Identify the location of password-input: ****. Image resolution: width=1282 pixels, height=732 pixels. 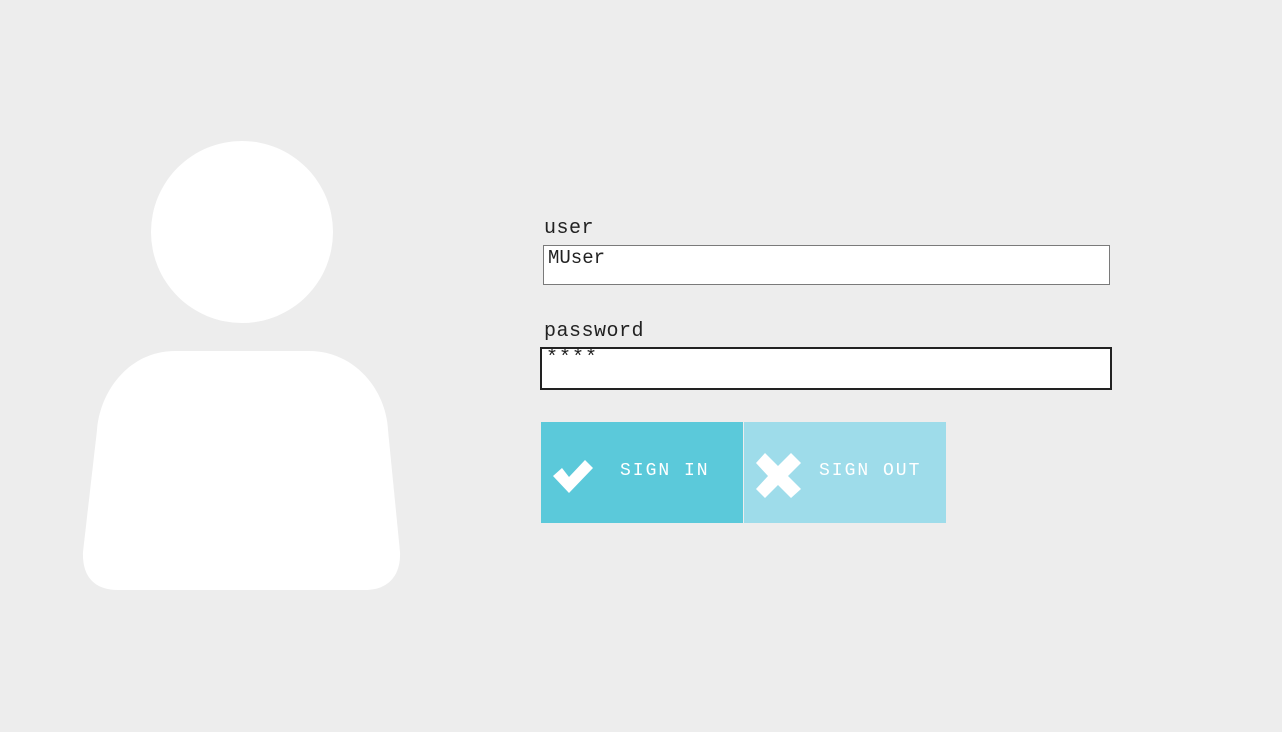
(826, 368).